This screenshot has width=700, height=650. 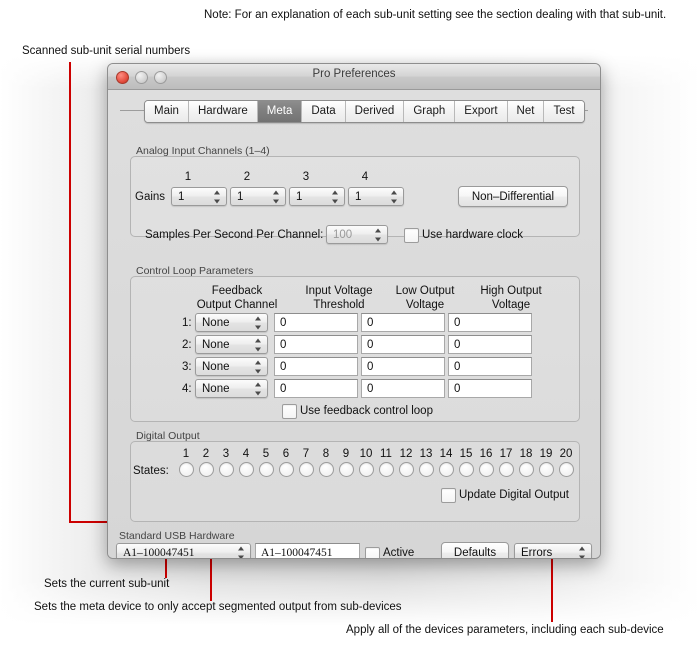 I want to click on samples-per-second-popup: 100, so click(x=357, y=234).